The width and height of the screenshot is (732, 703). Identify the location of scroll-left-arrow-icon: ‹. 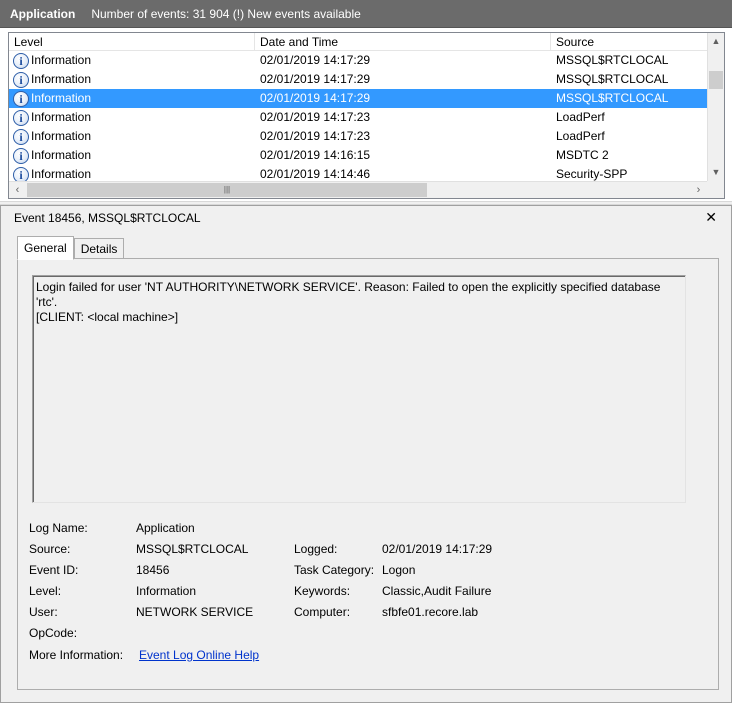
(17, 190).